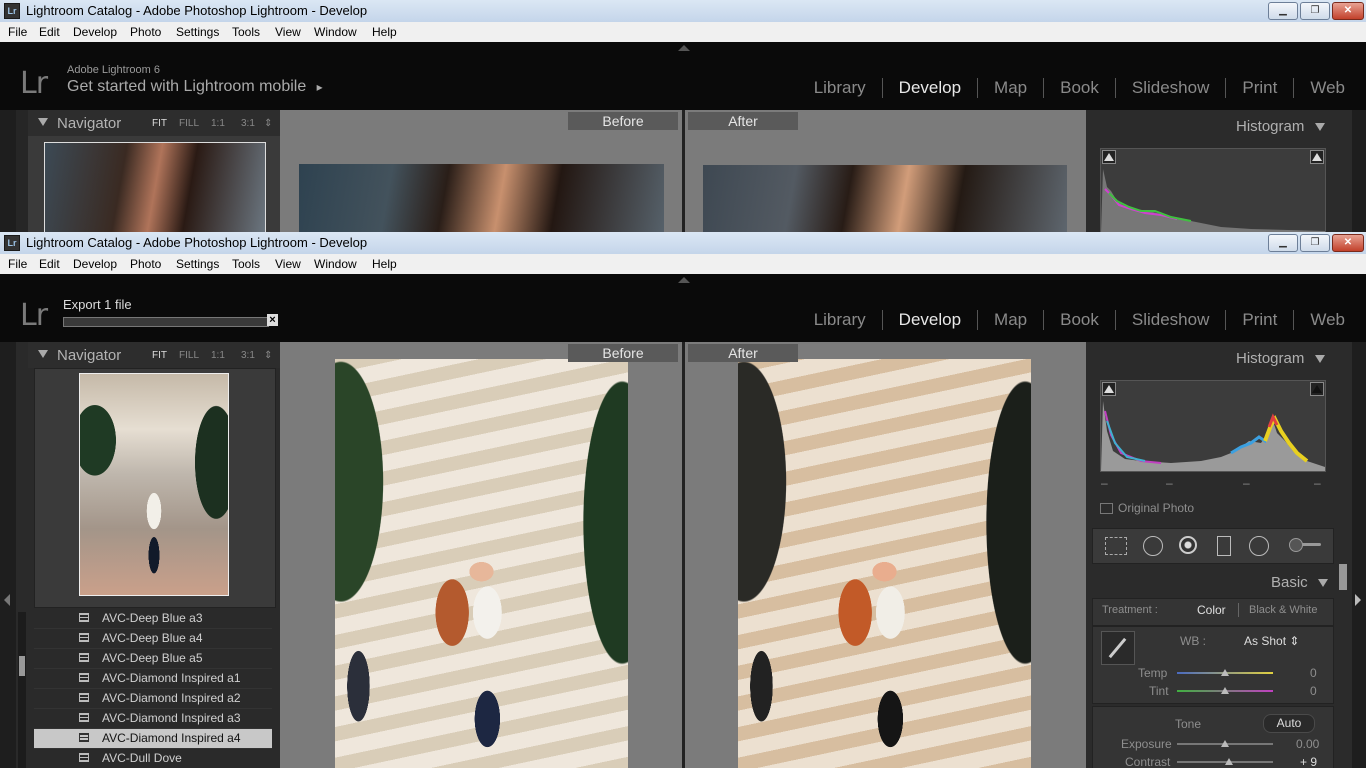  What do you see at coordinates (153, 679) in the screenshot?
I see `preset-item: AVC-Diamond Inspired a1` at bounding box center [153, 679].